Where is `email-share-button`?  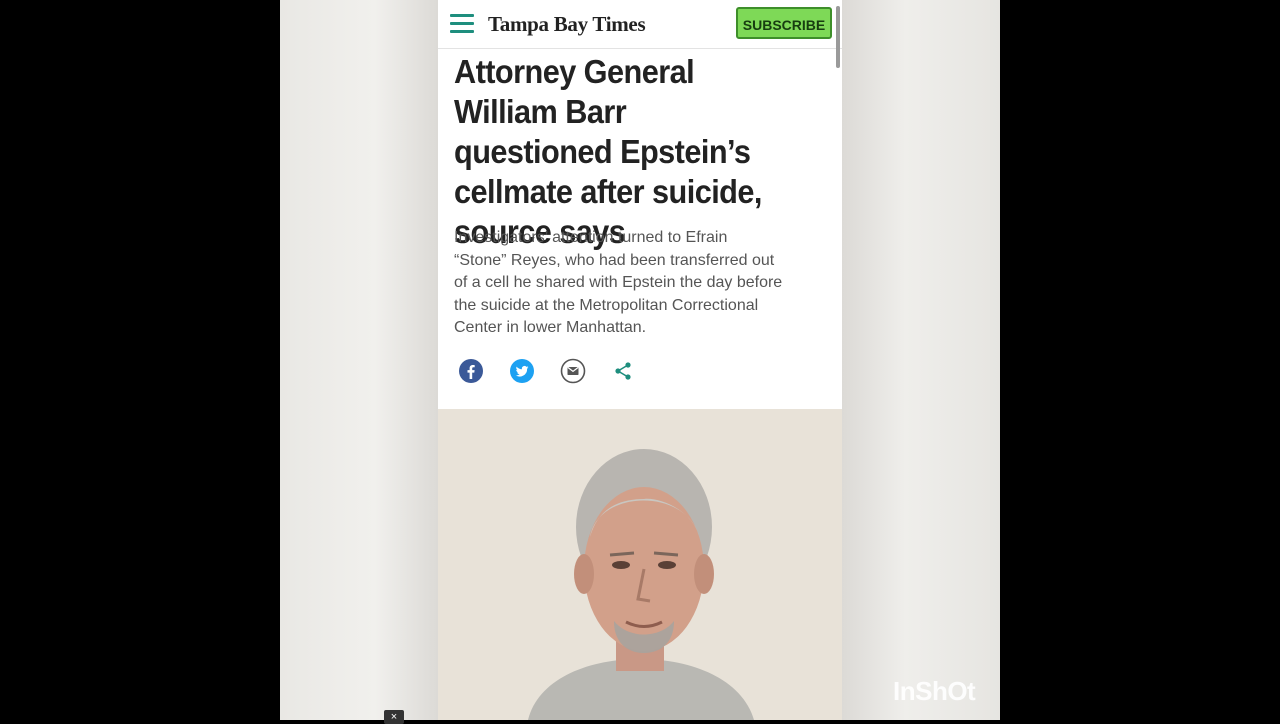
email-share-button is located at coordinates (573, 371).